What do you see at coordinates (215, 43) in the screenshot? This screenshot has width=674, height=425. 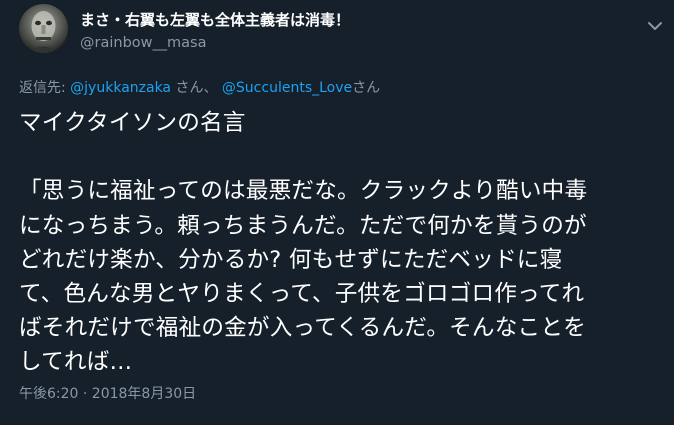 I see `author-handle: @rainbow__masa` at bounding box center [215, 43].